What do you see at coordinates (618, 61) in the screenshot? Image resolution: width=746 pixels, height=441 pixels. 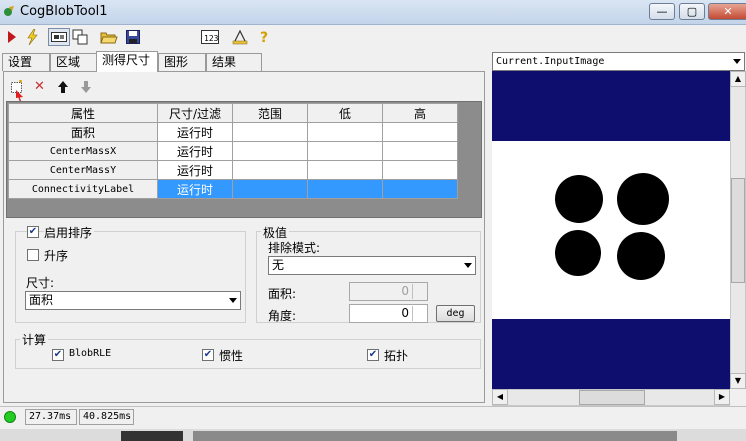 I see `image-source-select: Current.InputImage` at bounding box center [618, 61].